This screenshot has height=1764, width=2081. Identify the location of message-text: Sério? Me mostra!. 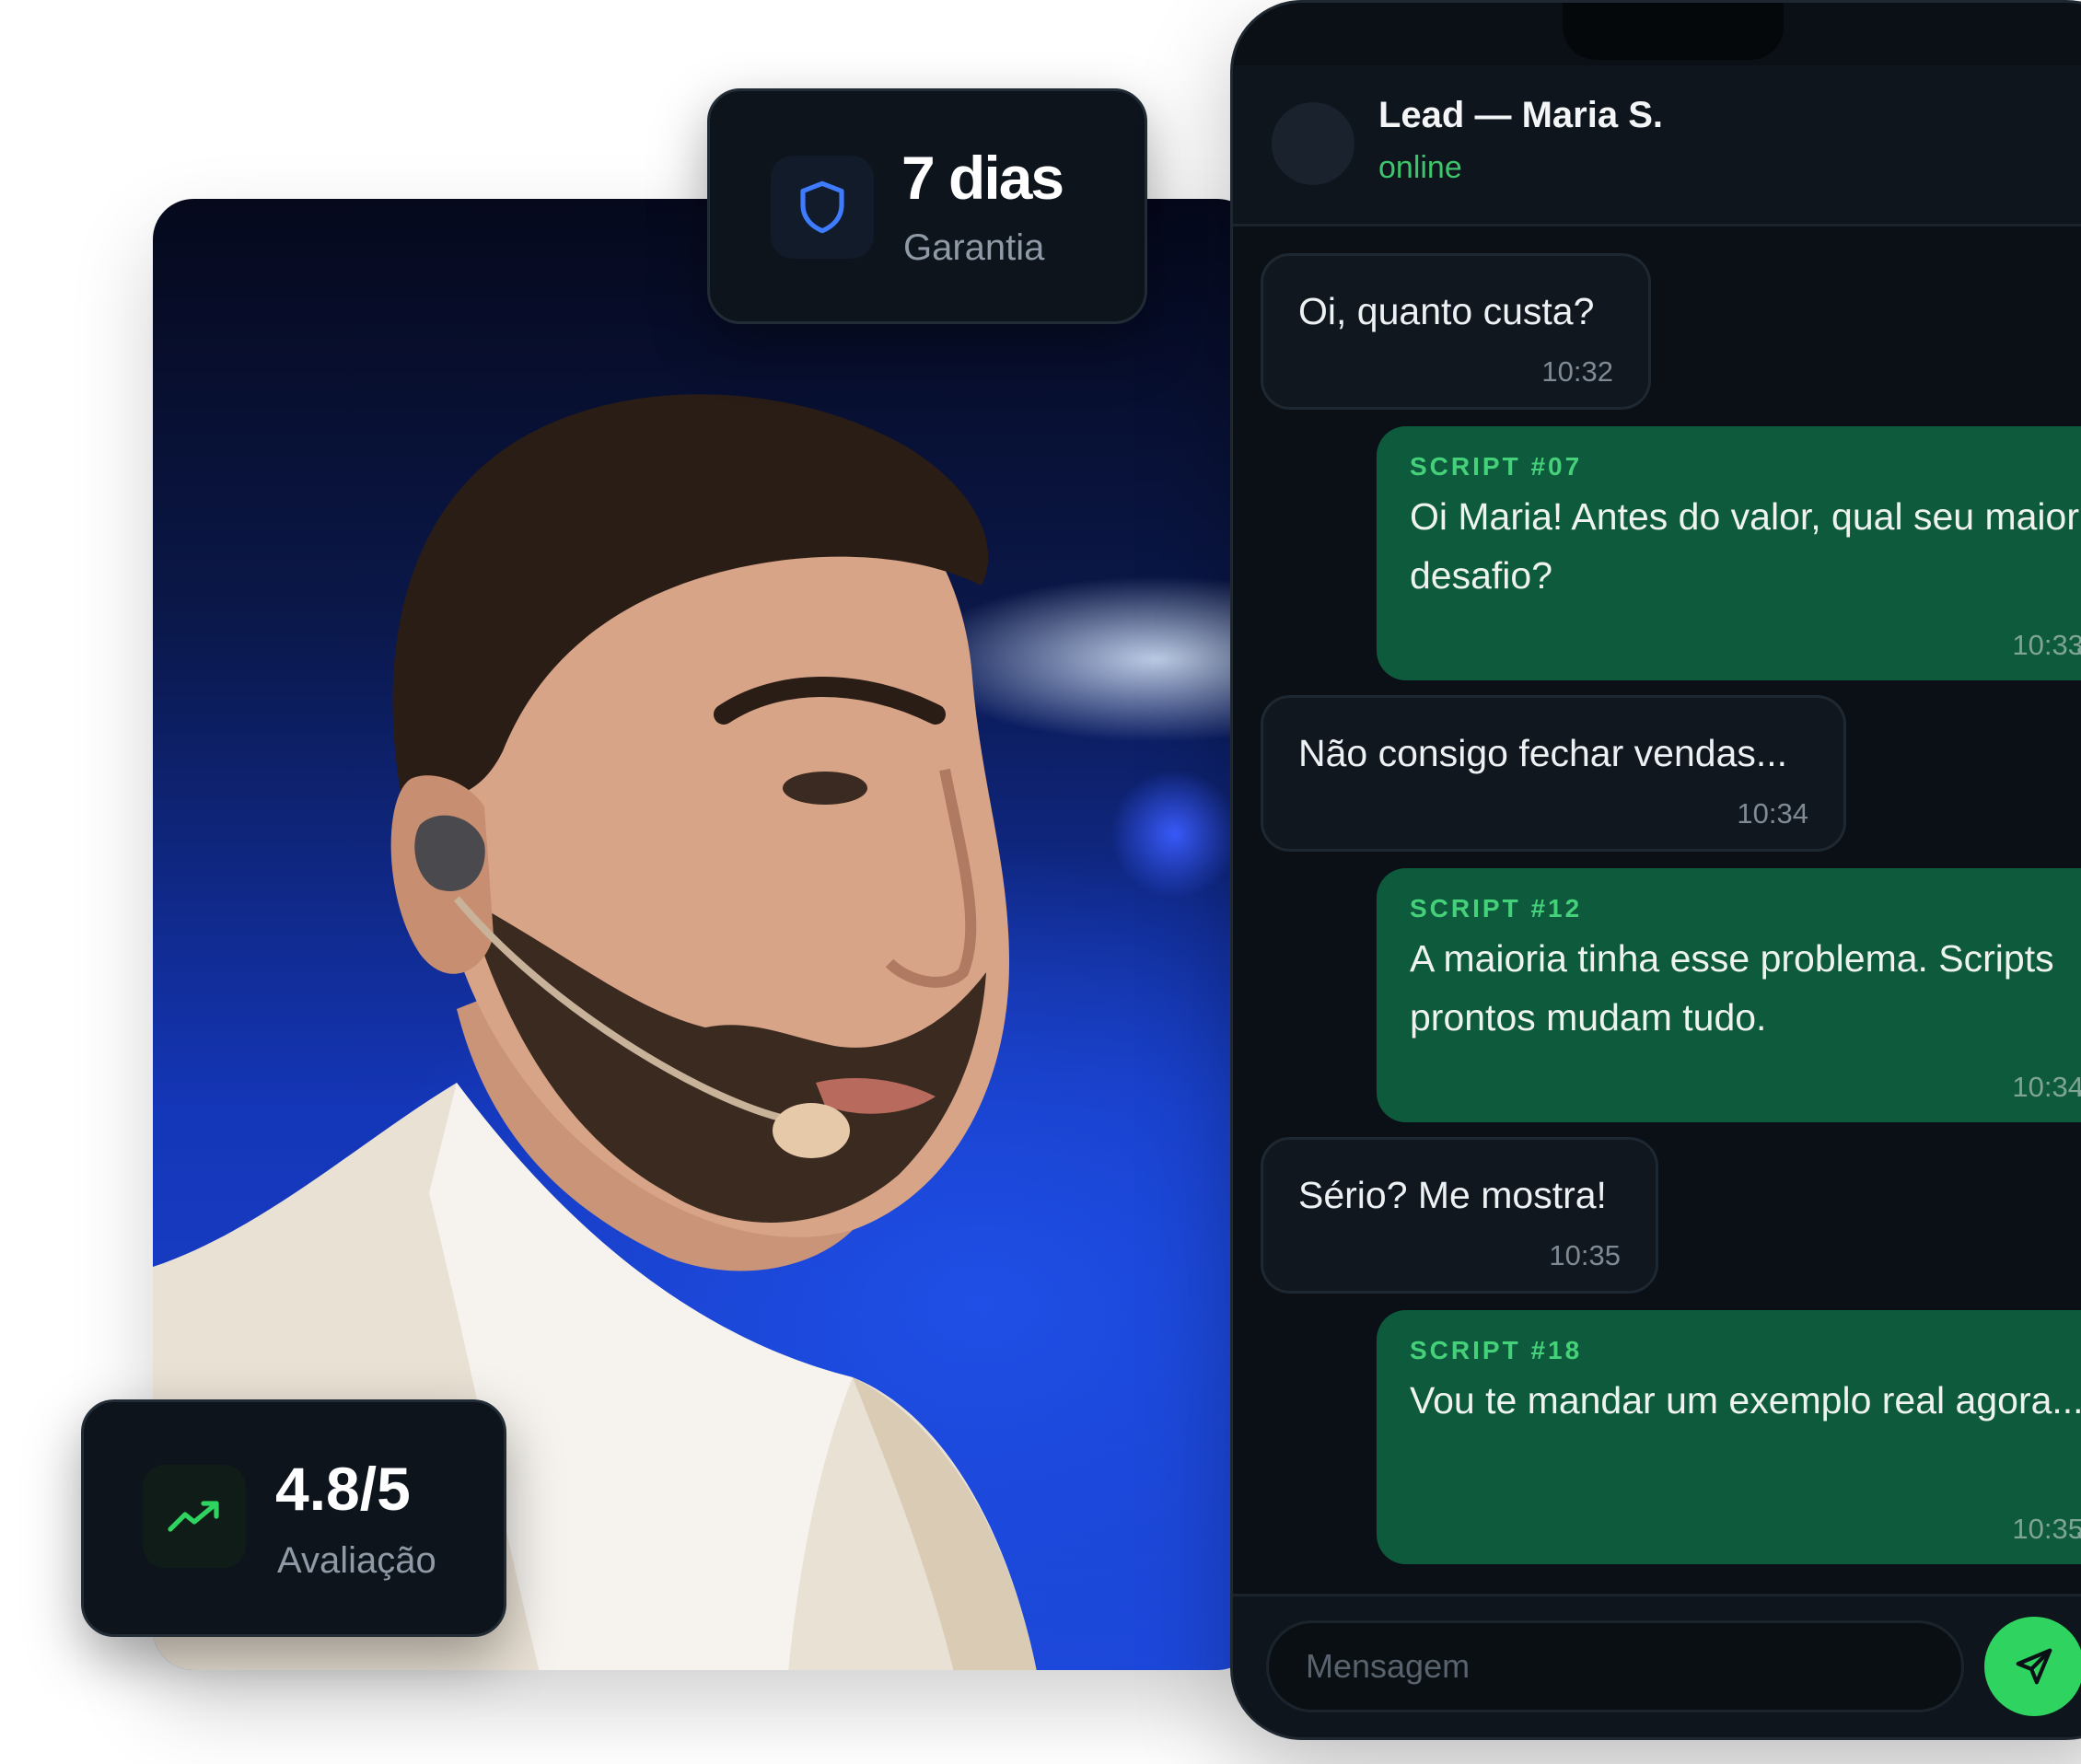
(1452, 1195).